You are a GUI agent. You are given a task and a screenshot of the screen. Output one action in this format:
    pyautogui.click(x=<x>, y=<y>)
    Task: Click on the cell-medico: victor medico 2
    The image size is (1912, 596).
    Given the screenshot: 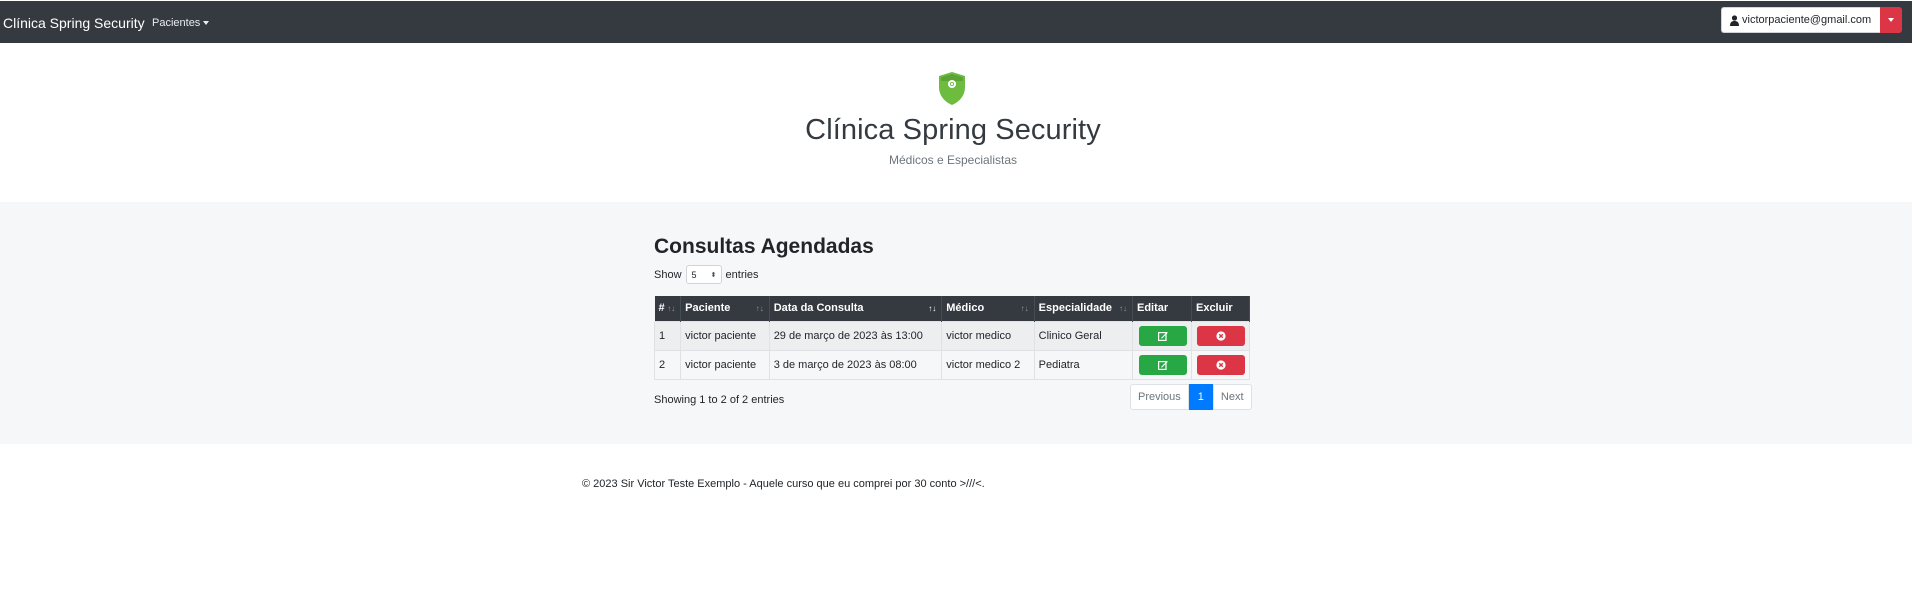 What is the action you would take?
    pyautogui.click(x=988, y=364)
    